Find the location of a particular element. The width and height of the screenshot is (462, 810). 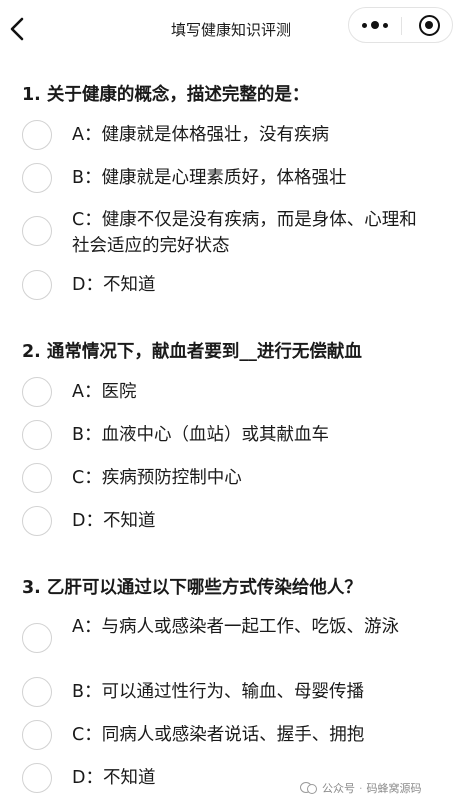

option-label: C：疾病预防控制中心 is located at coordinates (157, 478).